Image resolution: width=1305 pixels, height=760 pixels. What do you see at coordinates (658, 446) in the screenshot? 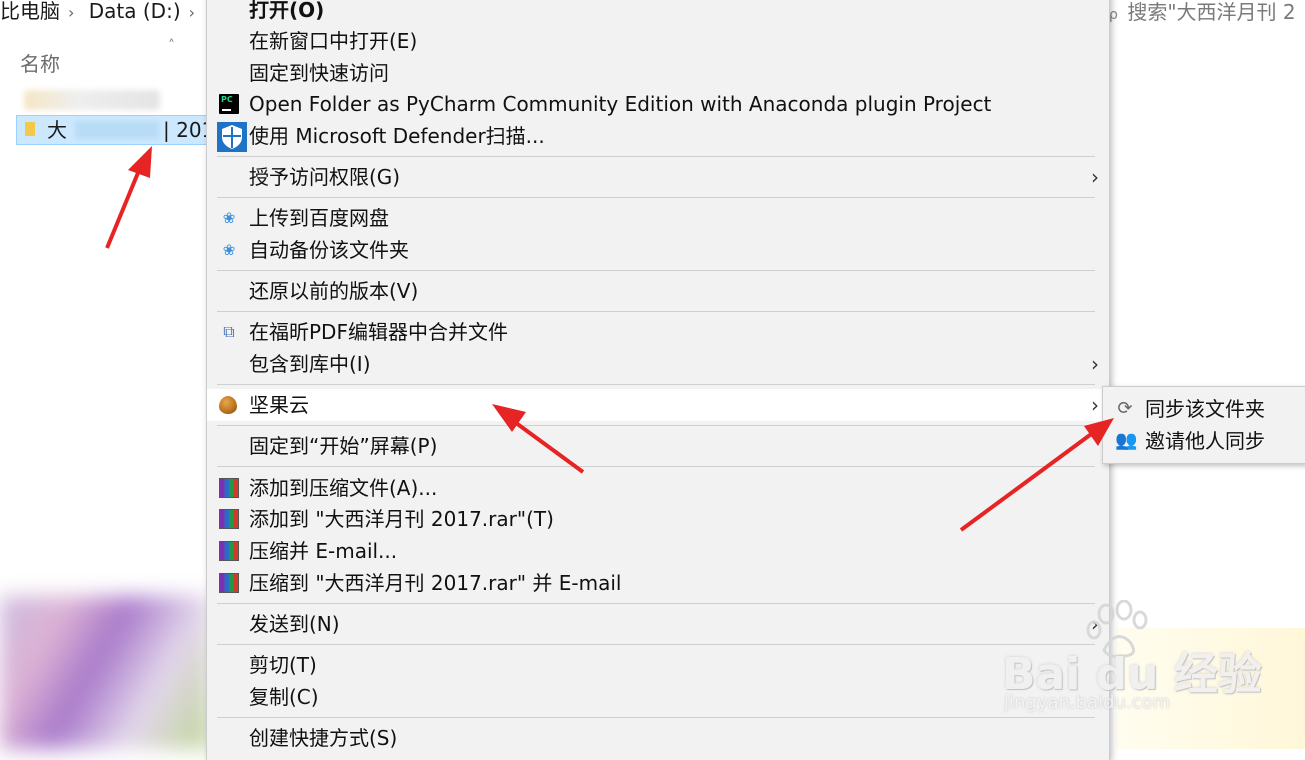
I see `menu-item-pin-start: 固定到“开始”屏幕(P)` at bounding box center [658, 446].